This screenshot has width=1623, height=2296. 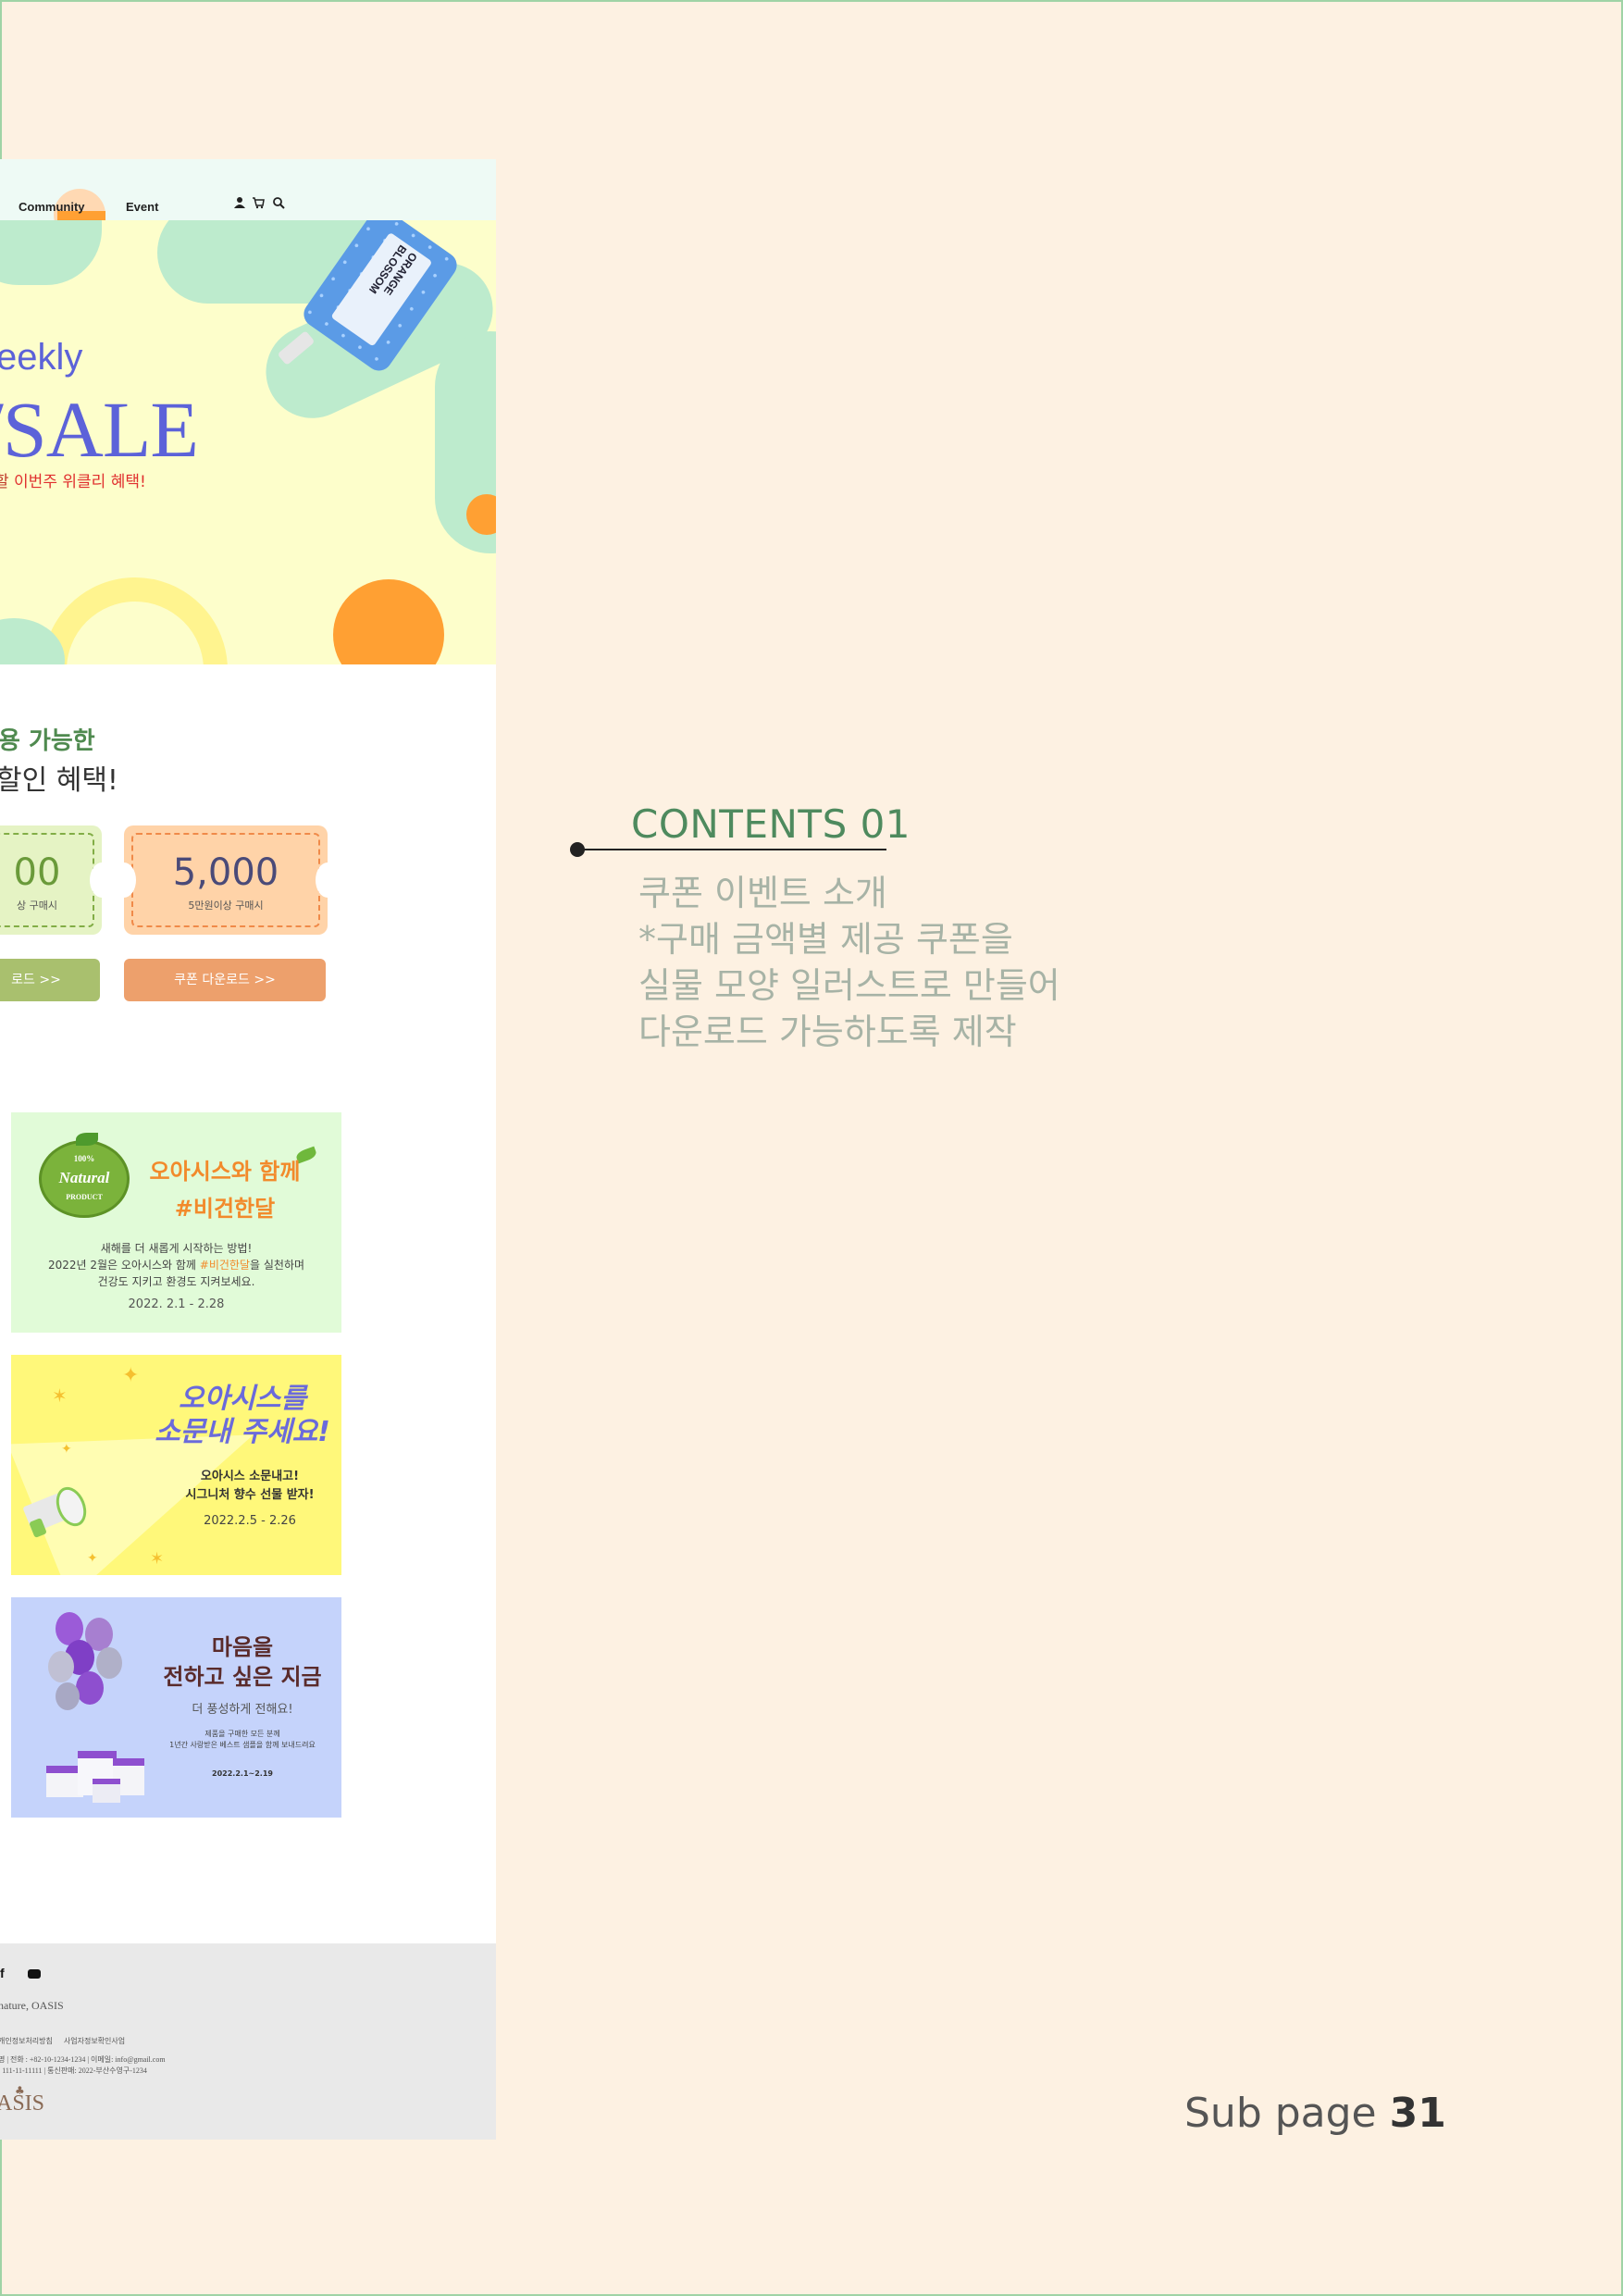 I want to click on event3-title2: 전하고 싶은 지금, so click(x=242, y=1677).